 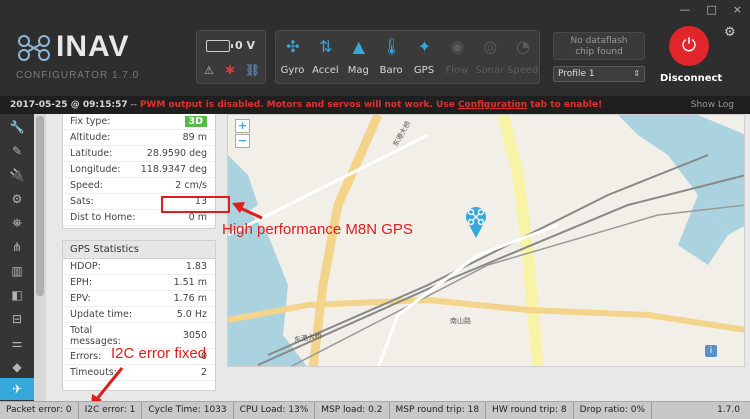 I want to click on sensor-label: Accel, so click(x=325, y=70).